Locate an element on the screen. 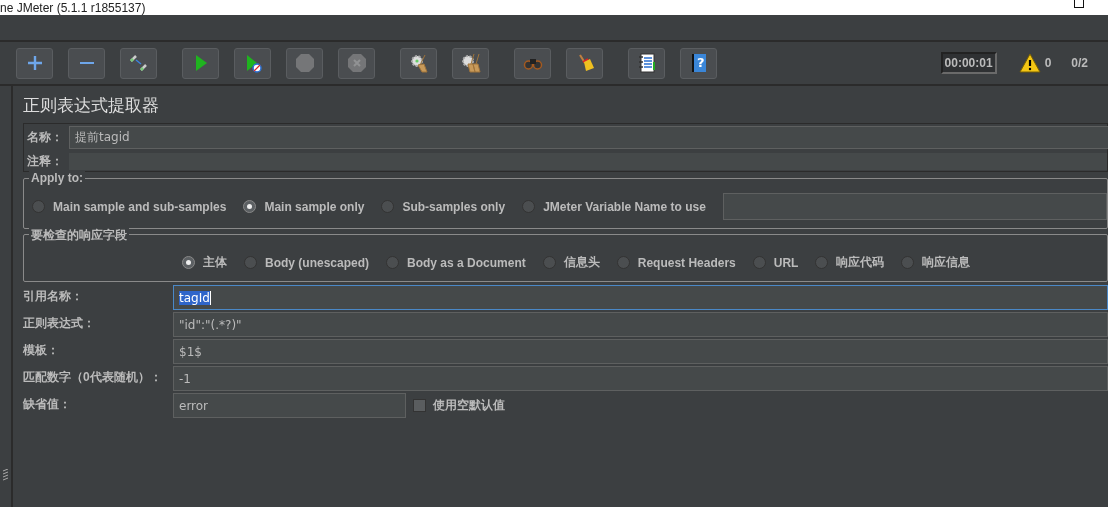 This screenshot has height=507, width=1108. clear-all-button is located at coordinates (470, 63).